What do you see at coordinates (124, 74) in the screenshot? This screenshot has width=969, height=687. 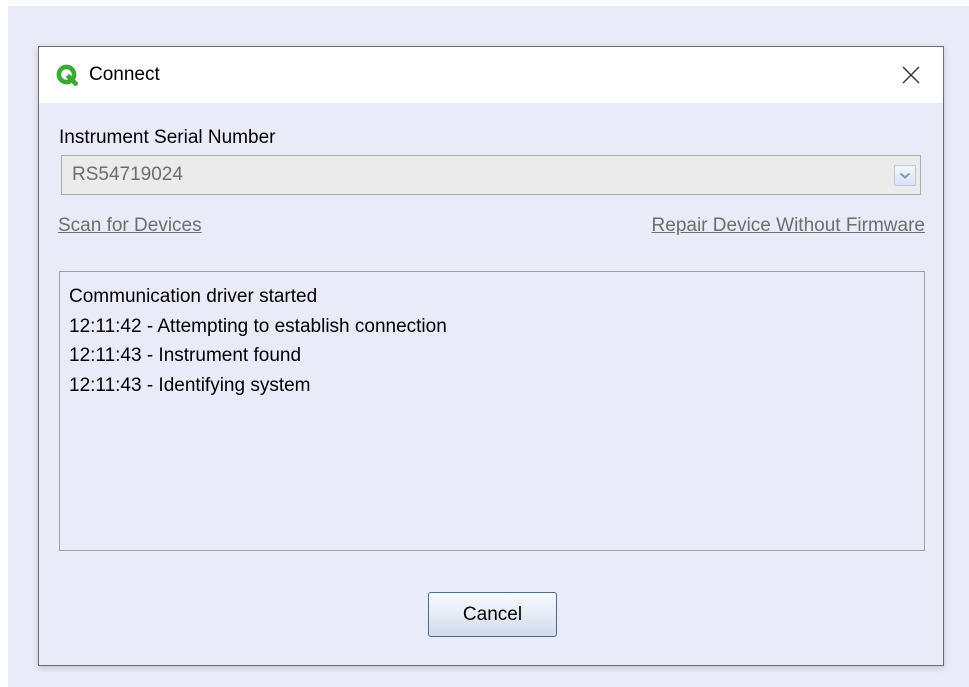 I see `dialog-title: Connect` at bounding box center [124, 74].